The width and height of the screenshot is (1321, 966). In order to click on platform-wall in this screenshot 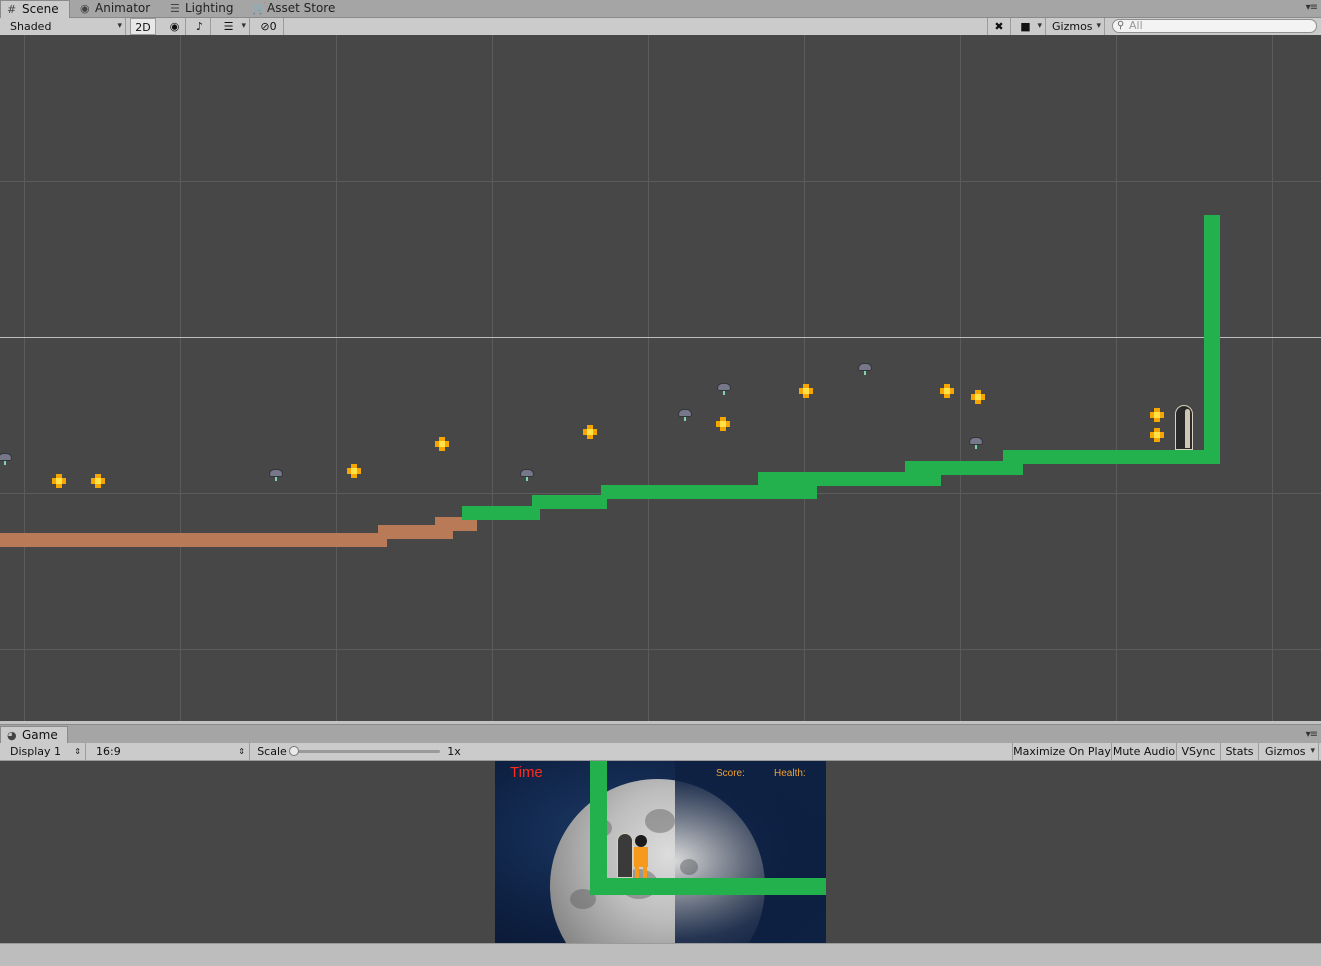, I will do `click(1212, 339)`.